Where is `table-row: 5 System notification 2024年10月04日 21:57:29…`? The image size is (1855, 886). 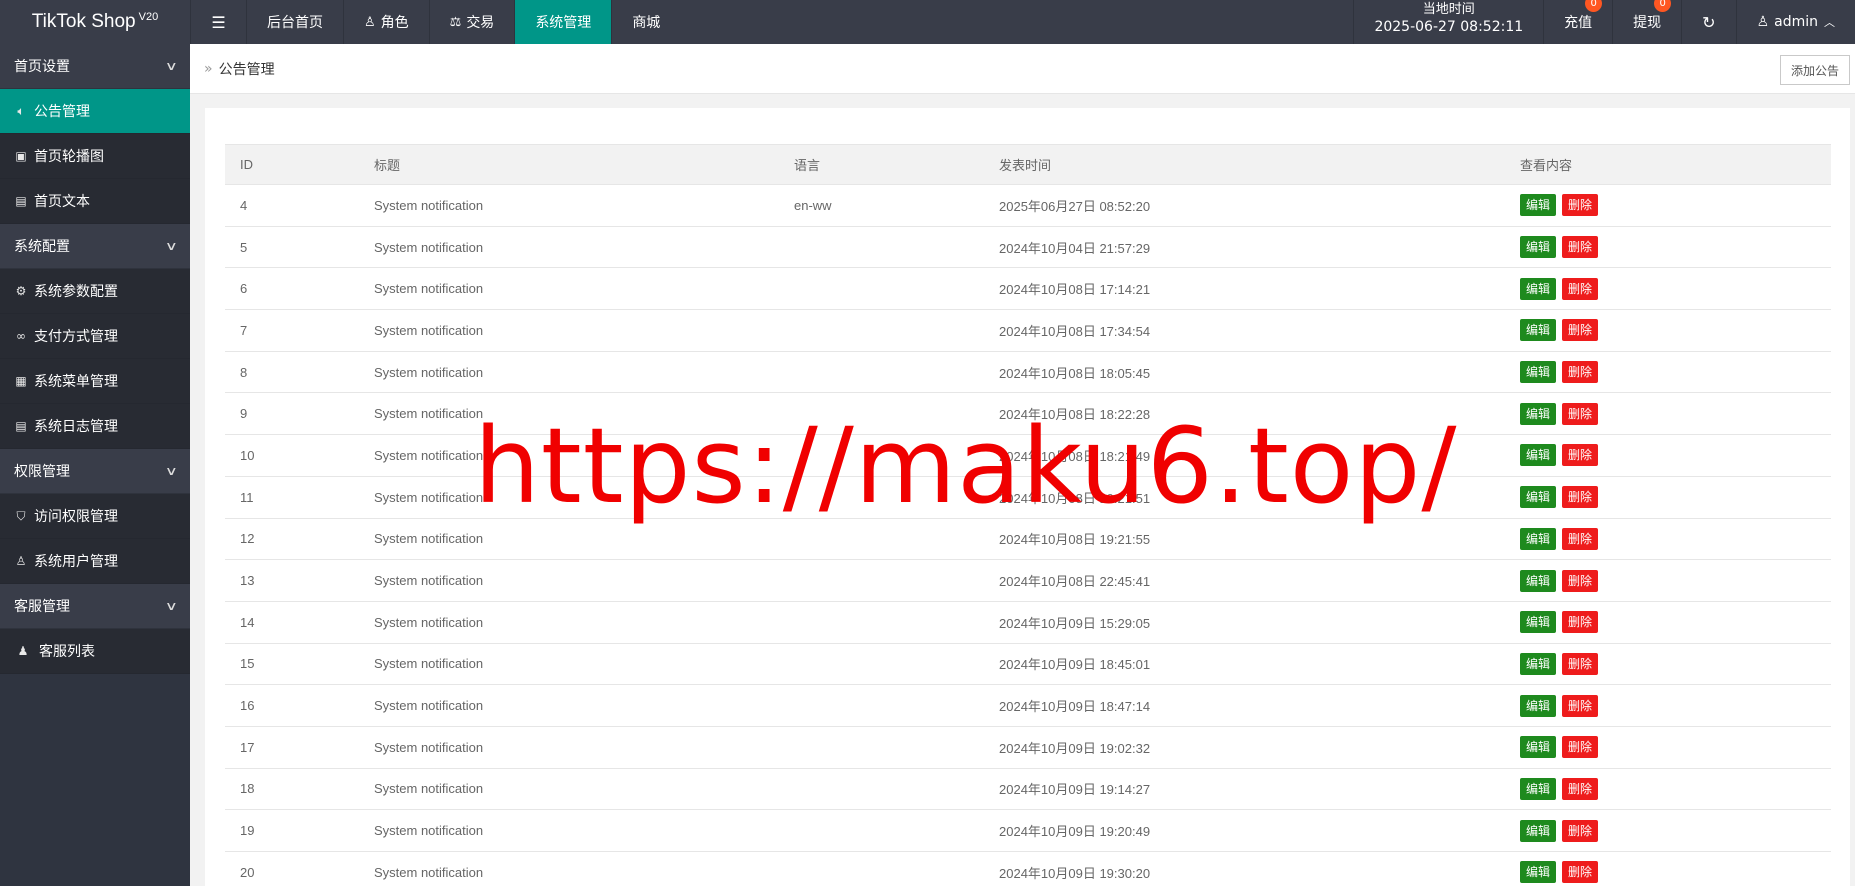 table-row: 5 System notification 2024年10月04日 21:57:29… is located at coordinates (1028, 247).